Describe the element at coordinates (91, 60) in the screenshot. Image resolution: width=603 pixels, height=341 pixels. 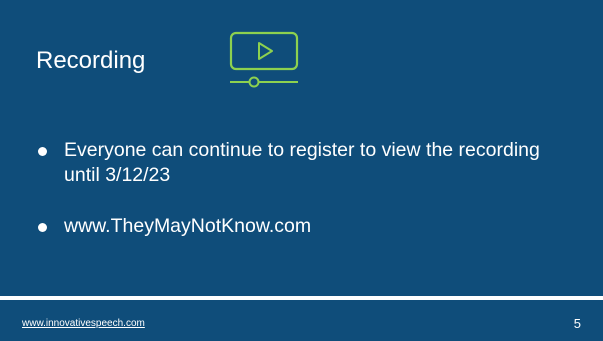
I see `slide-title: Recording` at that location.